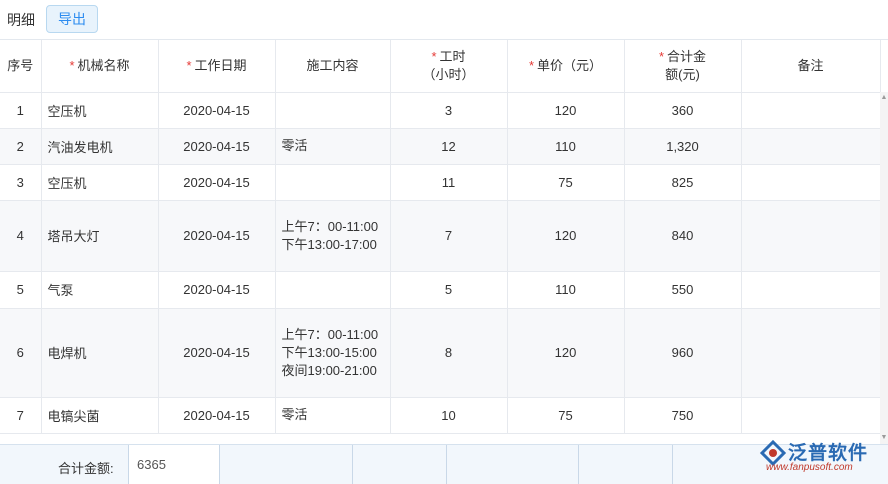 The image size is (888, 484). Describe the element at coordinates (449, 236) in the screenshot. I see `cell-hours: 7` at that location.